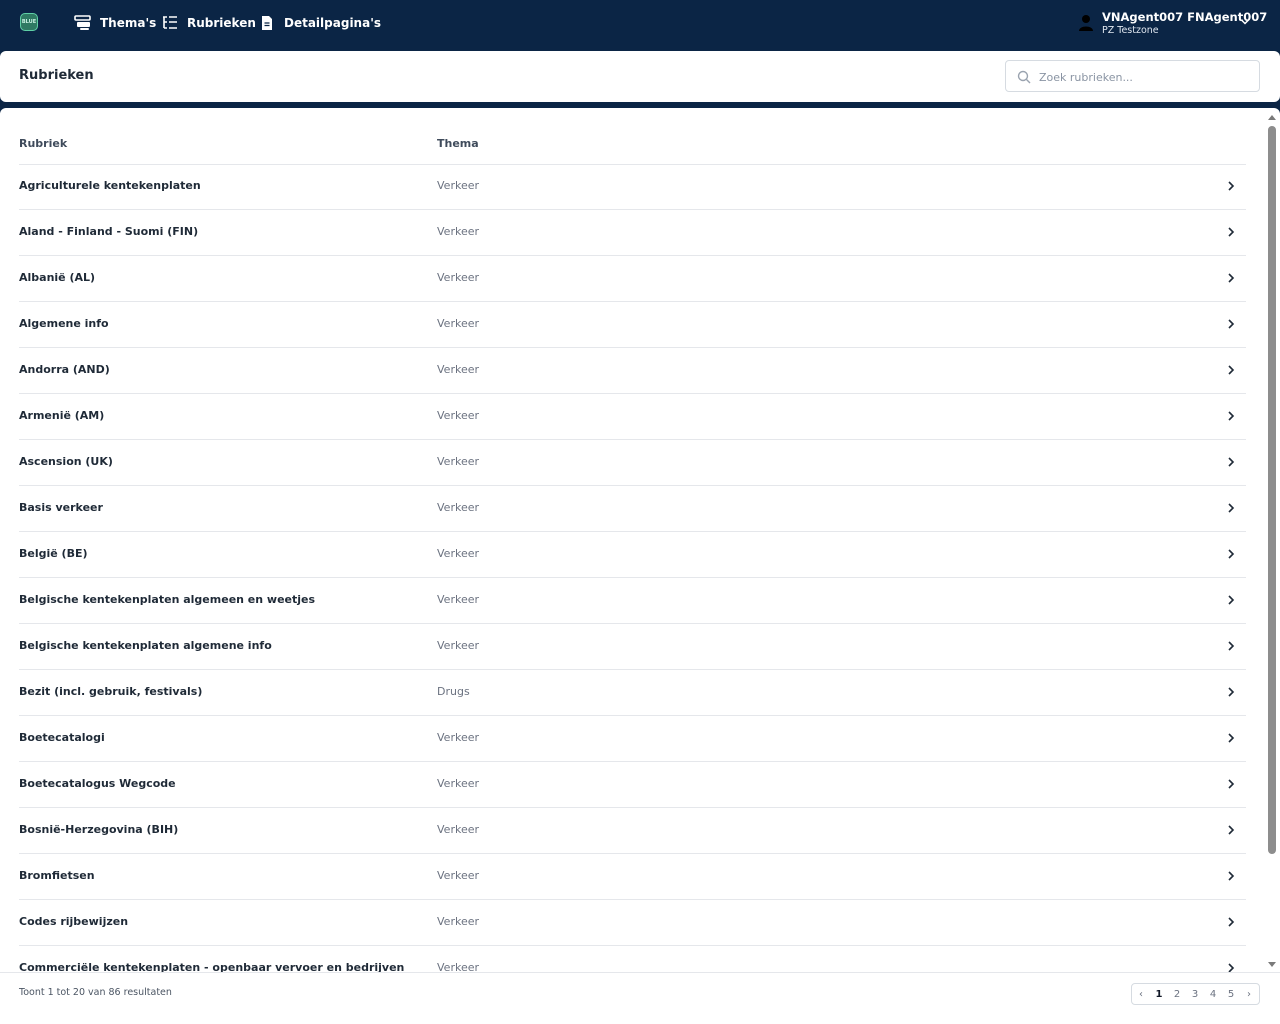  I want to click on table-row: Ascension (UK) Verkeer, so click(632, 463).